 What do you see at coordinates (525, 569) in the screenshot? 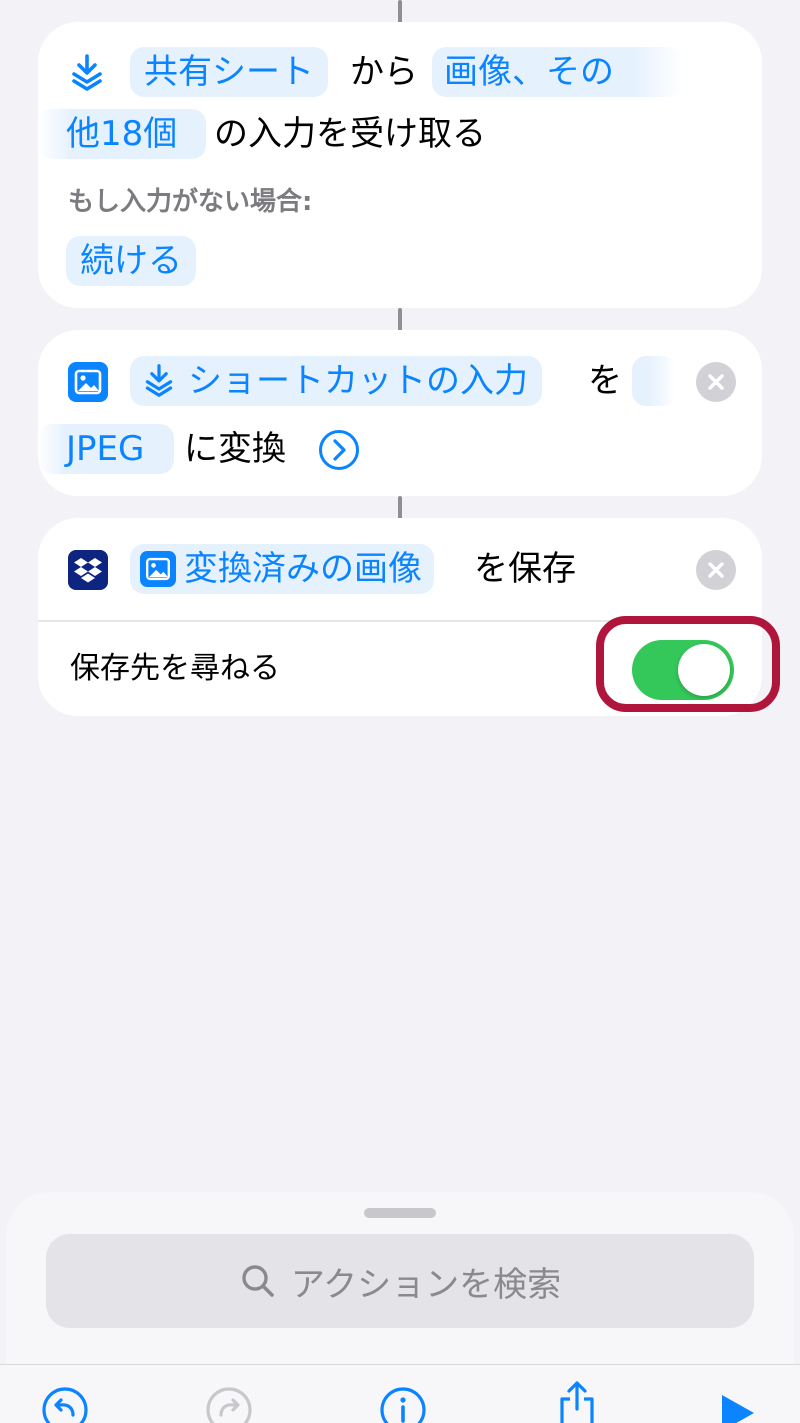
I see `text-save: を保存` at bounding box center [525, 569].